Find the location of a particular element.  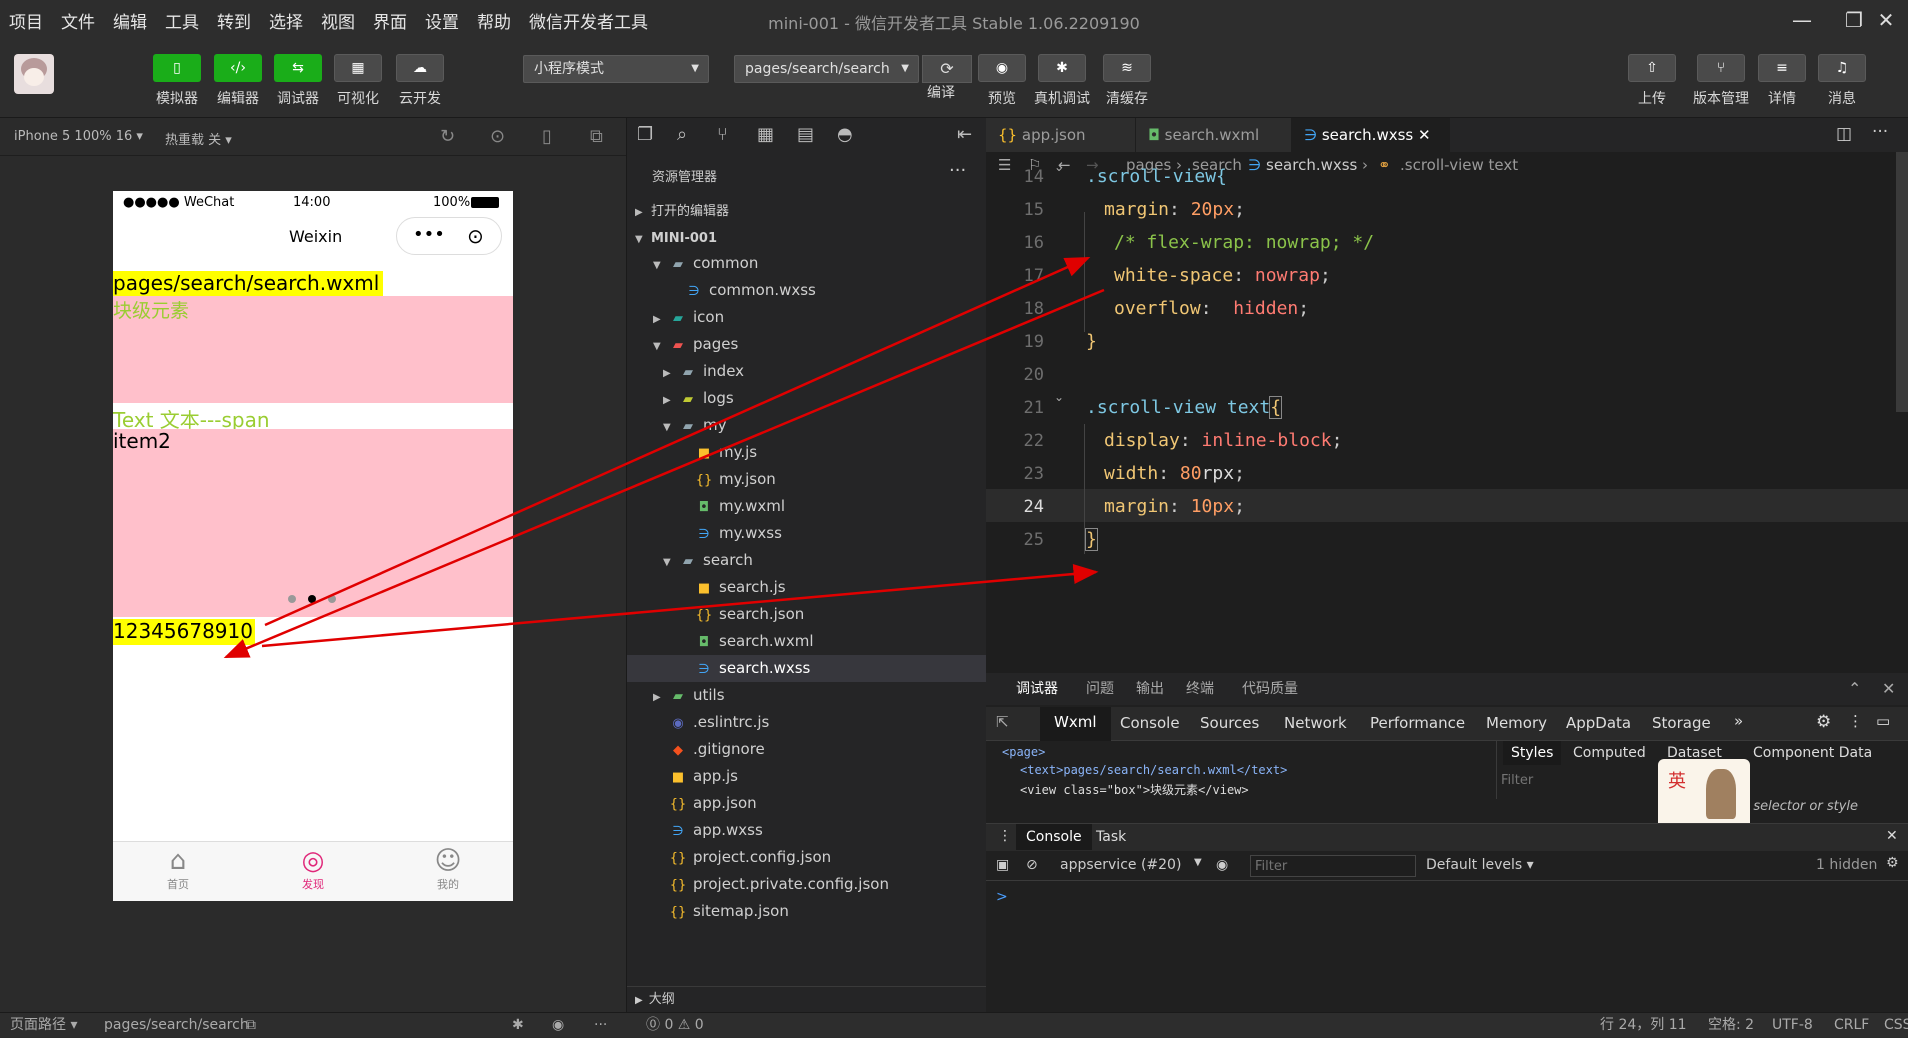

arrow-to-width is located at coordinates (680, 606).